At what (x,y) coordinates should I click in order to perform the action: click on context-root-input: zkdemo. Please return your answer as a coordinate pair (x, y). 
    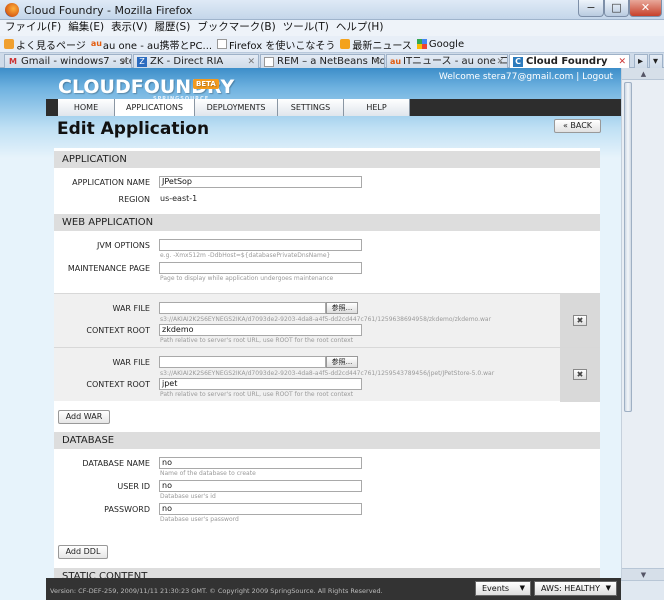
    Looking at the image, I should click on (260, 330).